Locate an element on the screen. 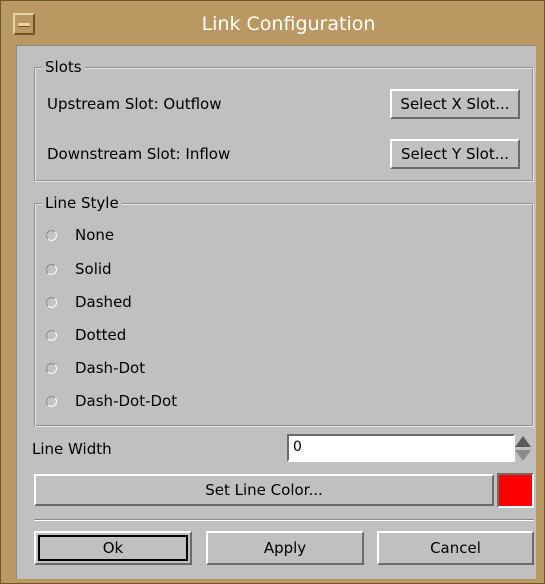  line-style-option-none: None is located at coordinates (80, 235).